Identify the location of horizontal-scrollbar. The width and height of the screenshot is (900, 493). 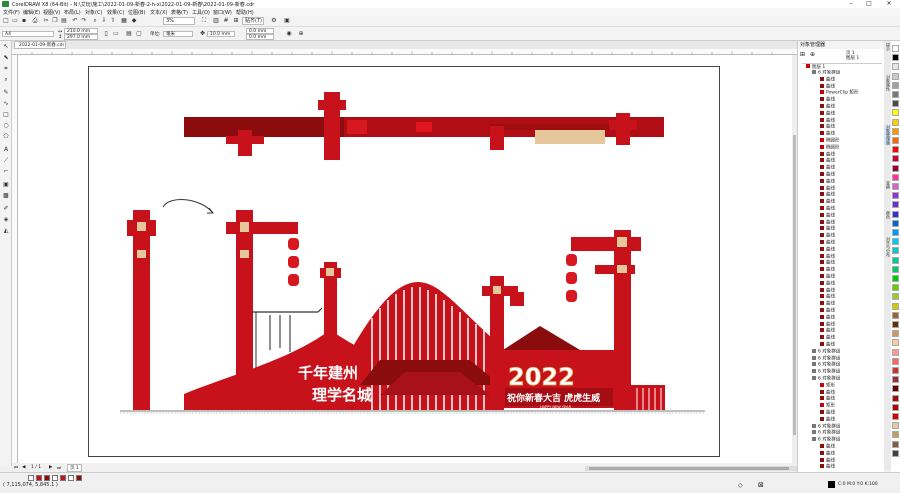
(691, 468).